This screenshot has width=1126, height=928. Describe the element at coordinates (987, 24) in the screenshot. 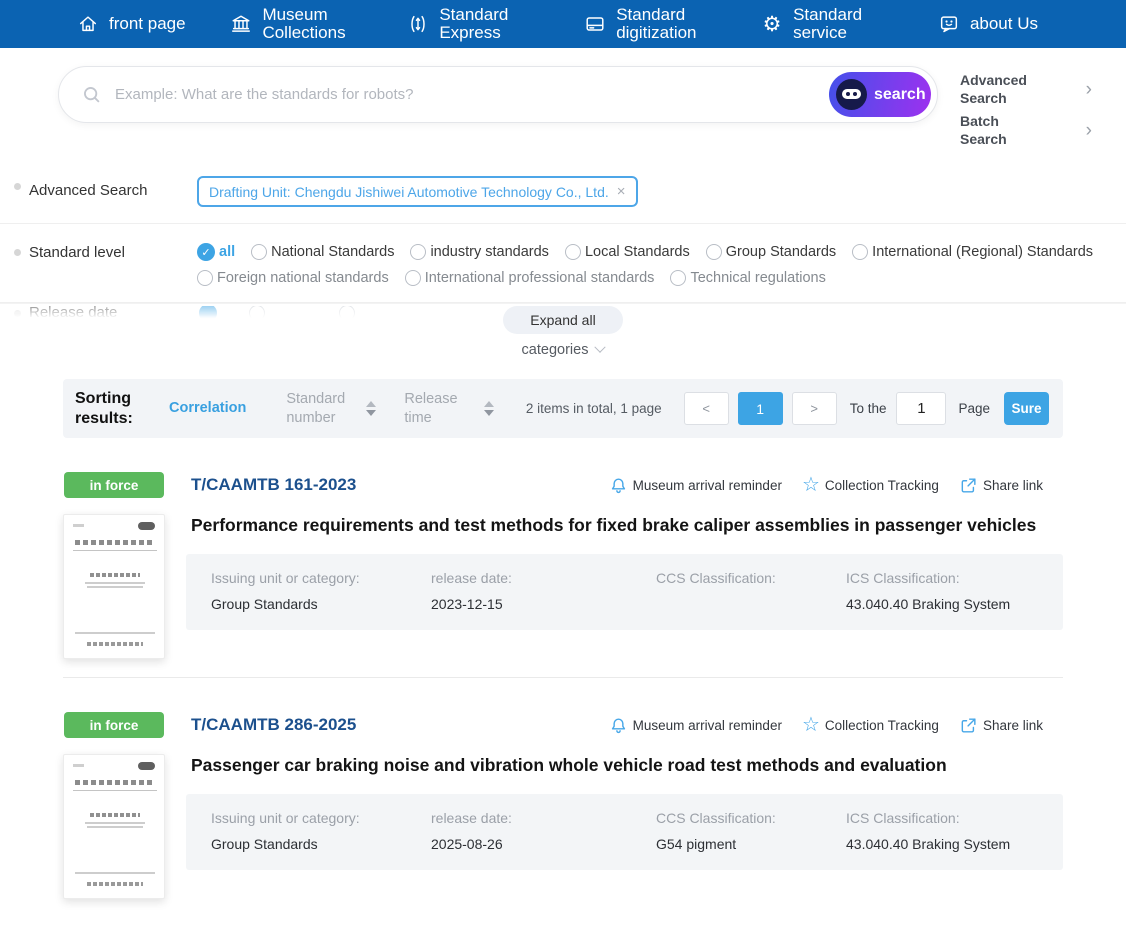

I see `nav-about-us: about Us` at that location.